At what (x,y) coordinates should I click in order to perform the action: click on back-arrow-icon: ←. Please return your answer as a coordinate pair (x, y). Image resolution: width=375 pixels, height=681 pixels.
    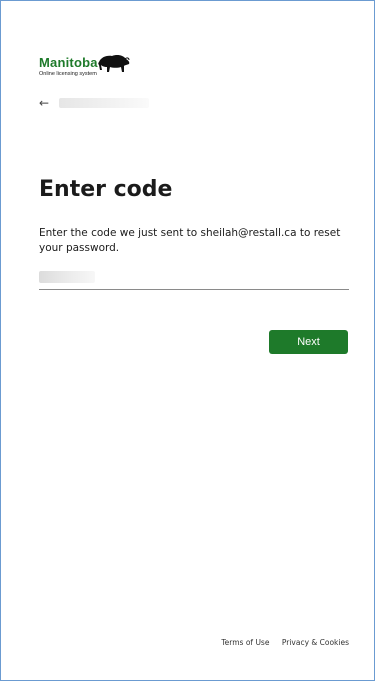
    Looking at the image, I should click on (44, 103).